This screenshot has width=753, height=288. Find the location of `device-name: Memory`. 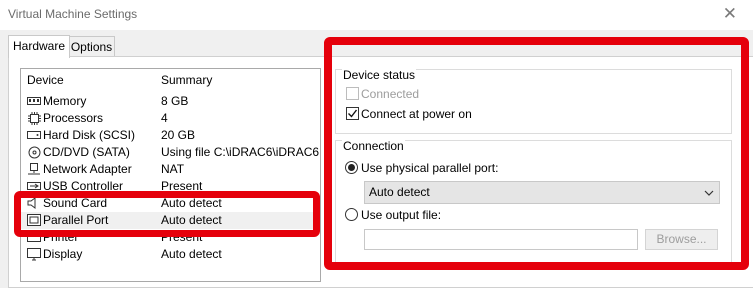

device-name: Memory is located at coordinates (65, 101).